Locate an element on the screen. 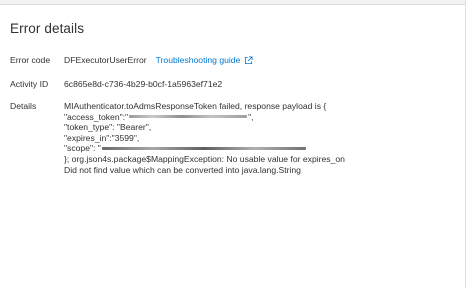  details-line: "token_type": "Bearer", is located at coordinates (108, 127).